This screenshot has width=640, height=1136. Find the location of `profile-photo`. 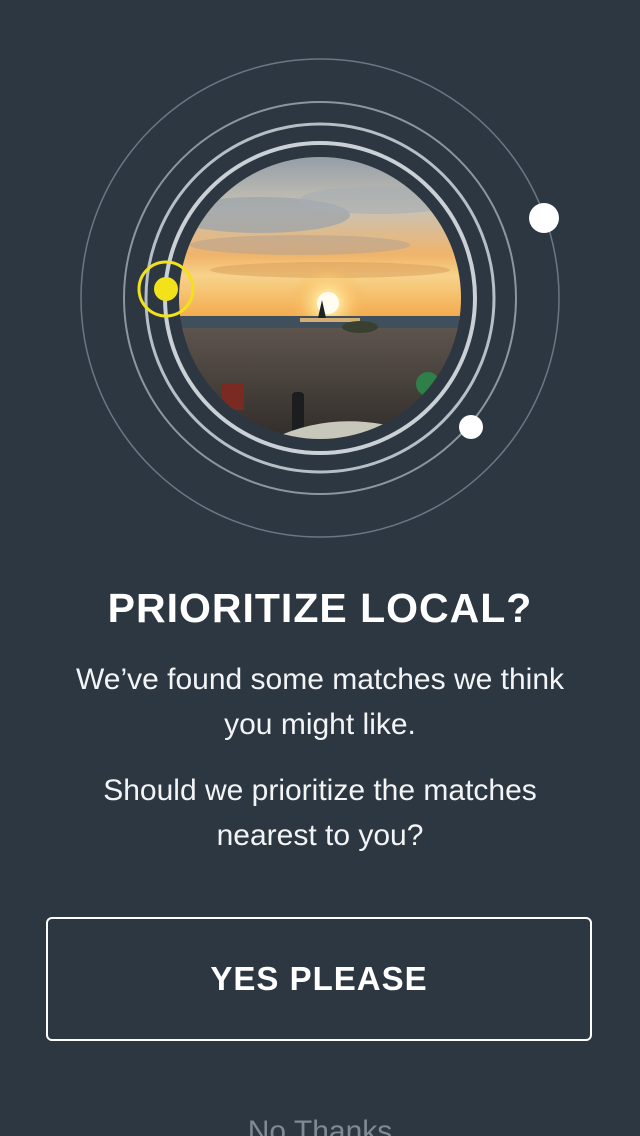

profile-photo is located at coordinates (320, 298).